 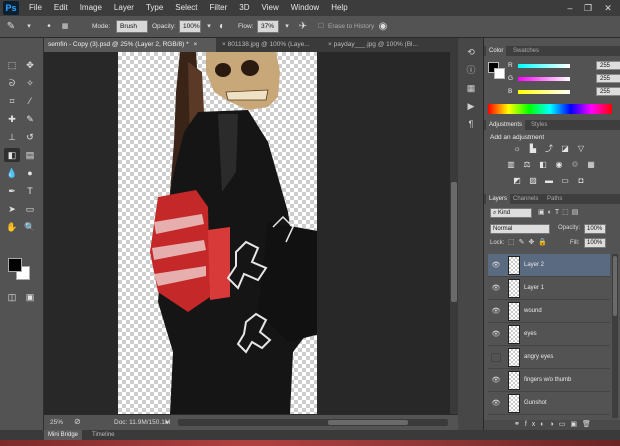 I want to click on menu-image: Image, so click(x=91, y=8).